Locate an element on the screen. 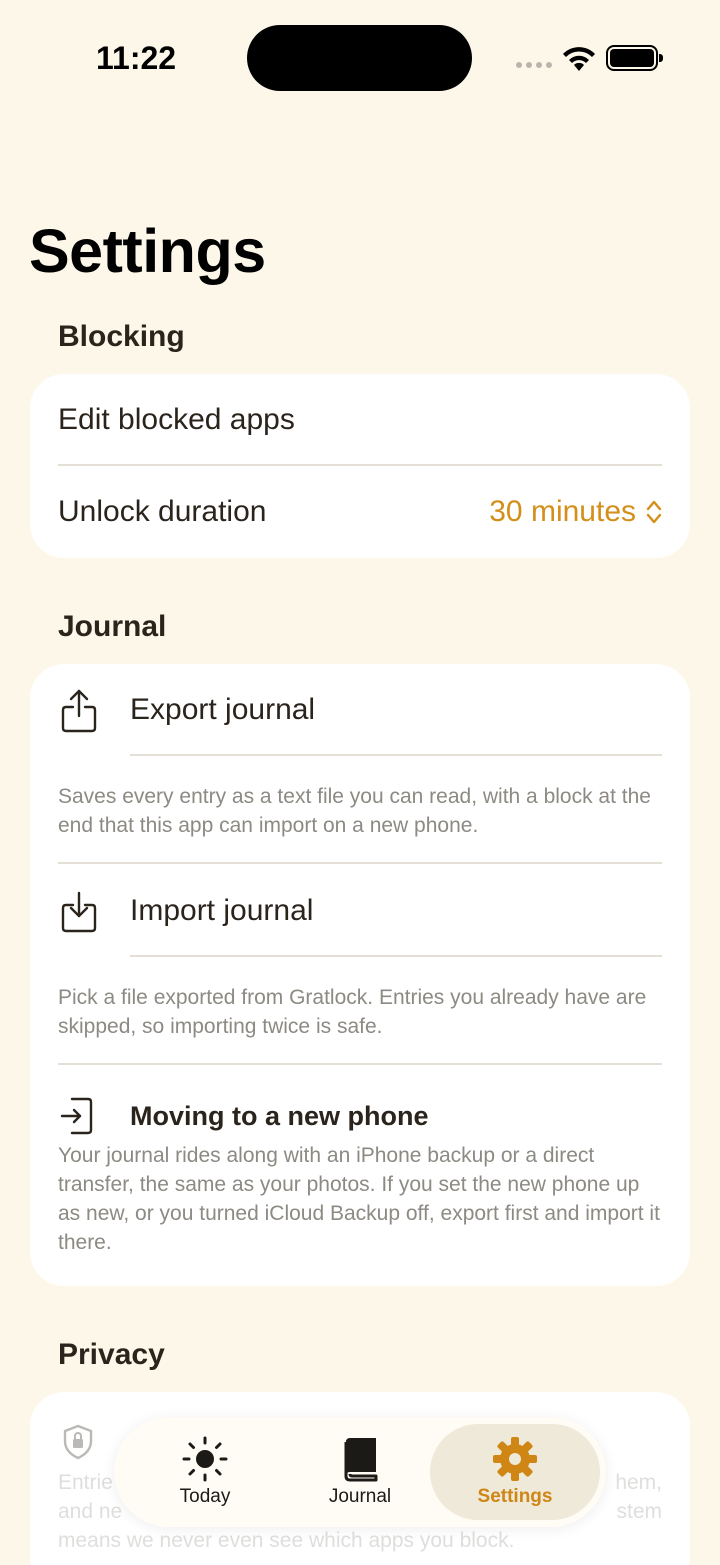 Image resolution: width=720 pixels, height=1565 pixels. tab-bar: Today Journal Settings is located at coordinates (360, 1472).